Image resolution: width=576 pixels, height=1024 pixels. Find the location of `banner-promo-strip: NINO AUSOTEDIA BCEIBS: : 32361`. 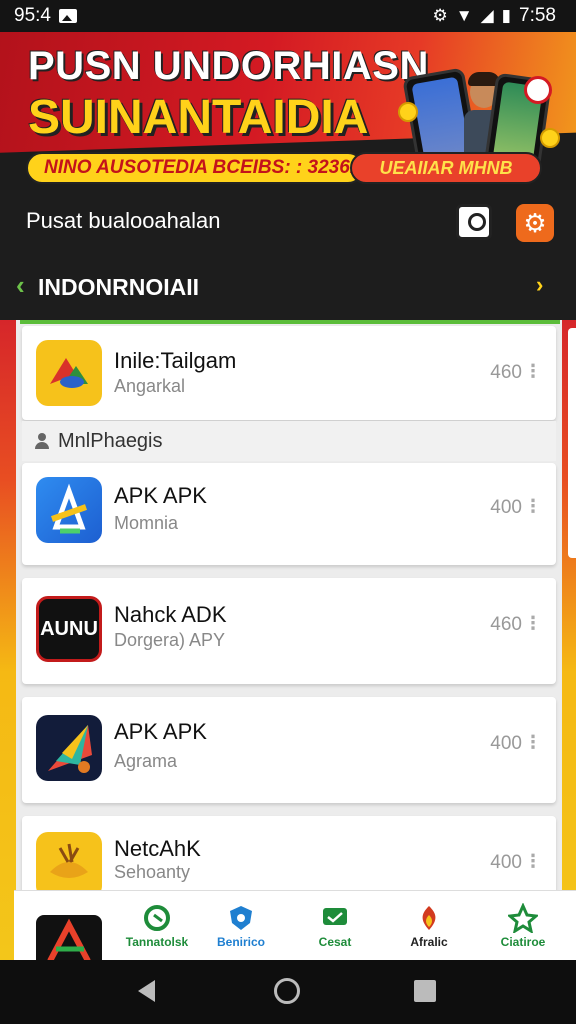

banner-promo-strip: NINO AUSOTEDIA BCEIBS: : 32361 is located at coordinates (195, 168).